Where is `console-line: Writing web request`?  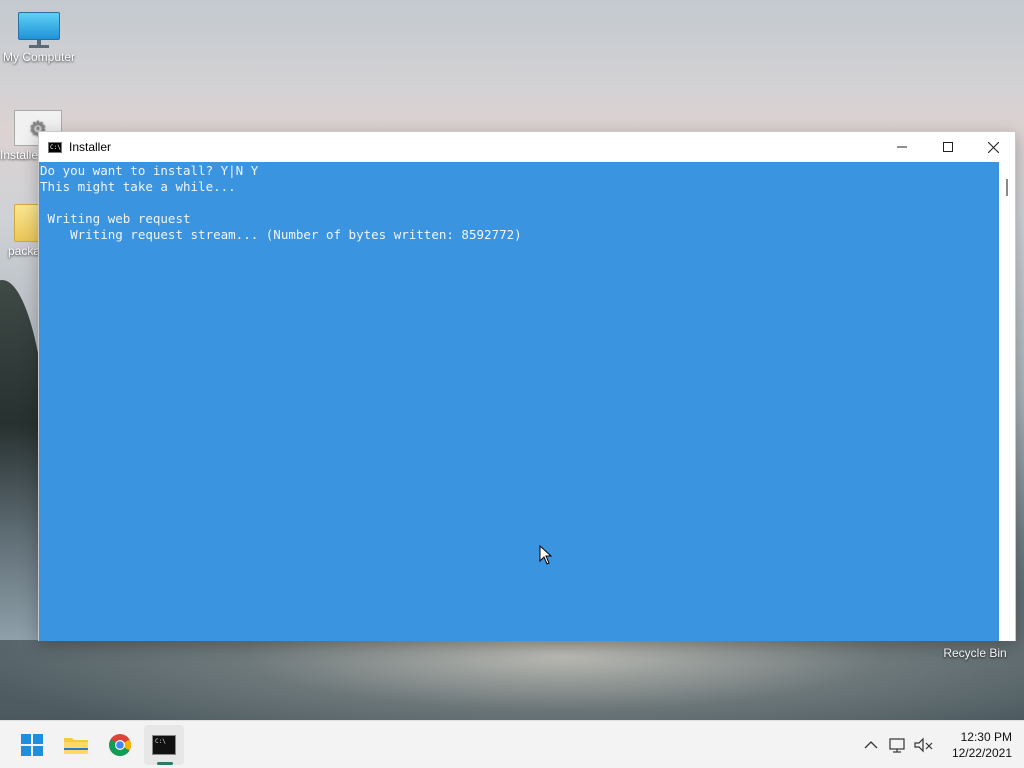
console-line: Writing web request is located at coordinates (115, 218).